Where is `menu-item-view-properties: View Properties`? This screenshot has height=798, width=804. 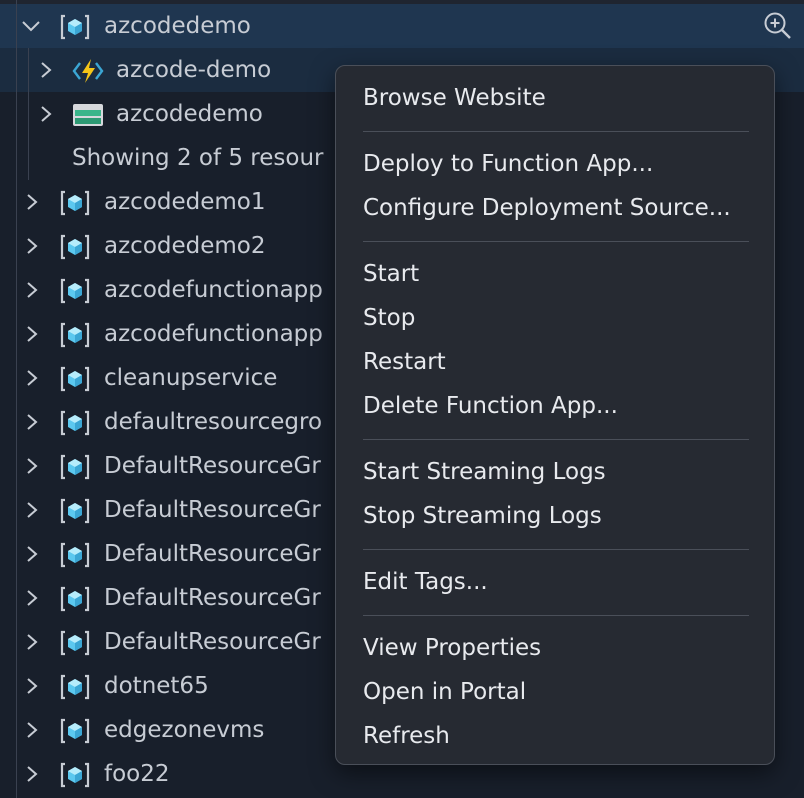 menu-item-view-properties: View Properties is located at coordinates (452, 648).